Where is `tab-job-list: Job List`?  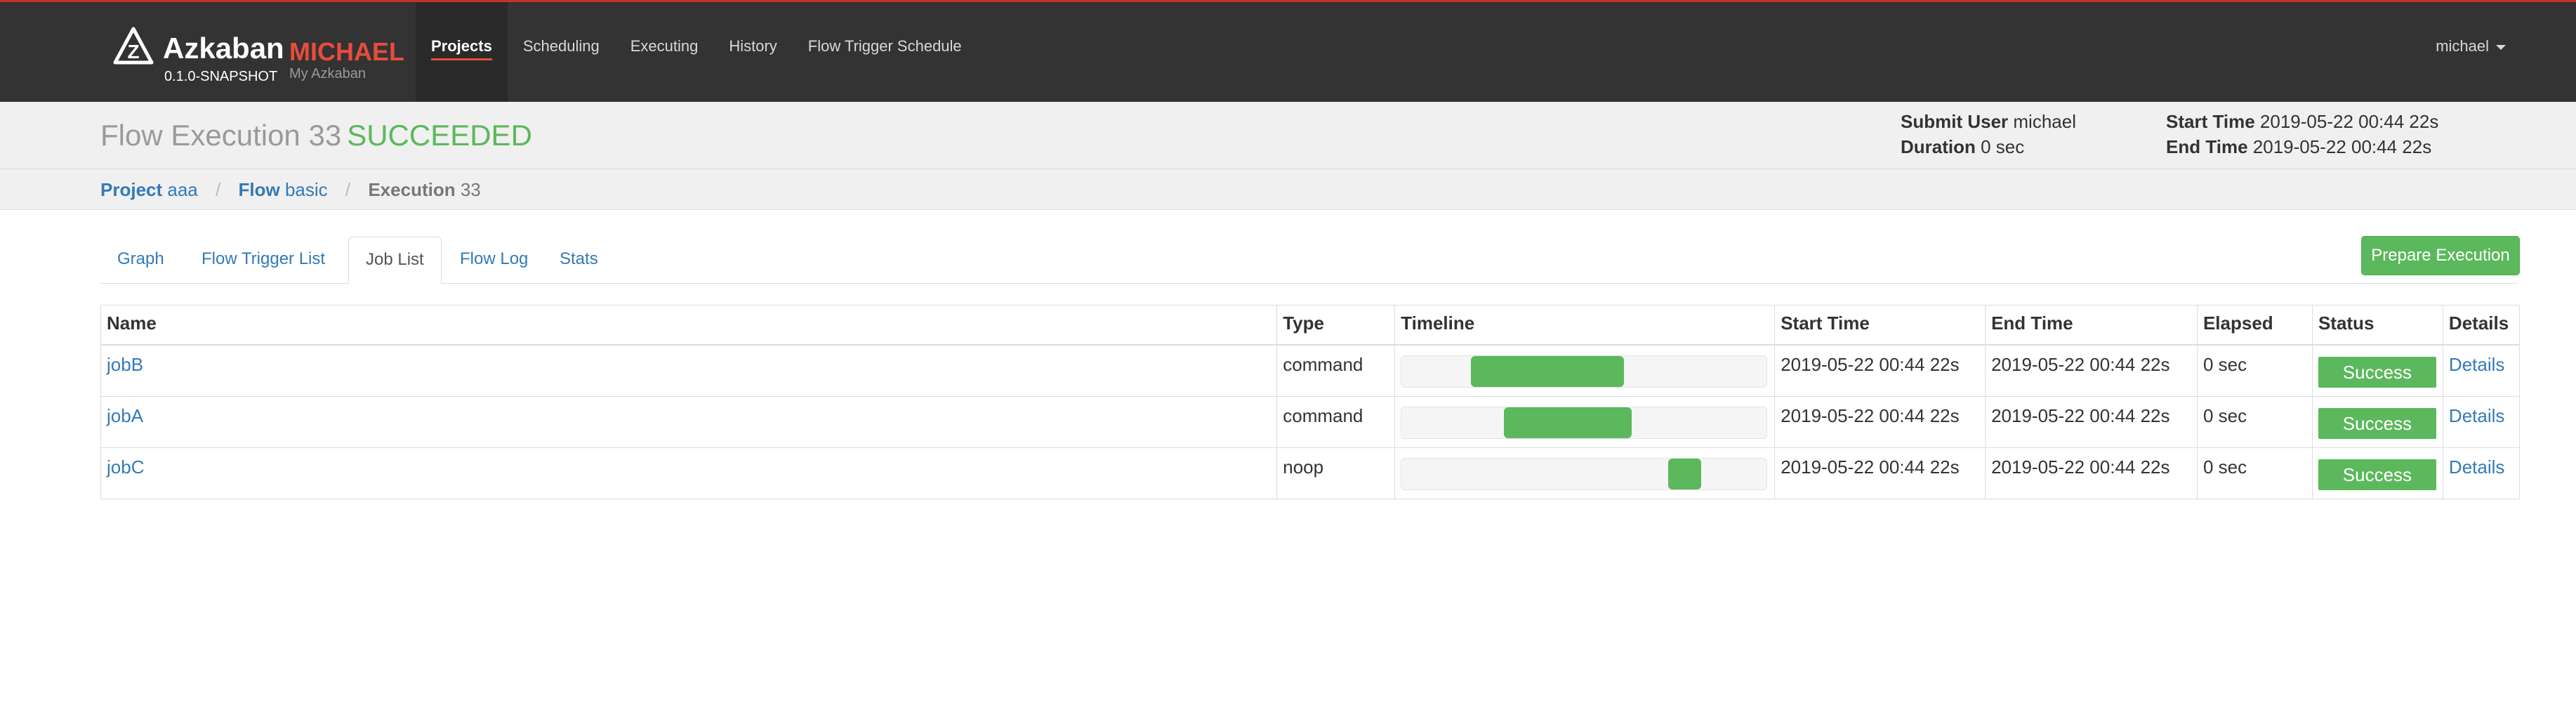
tab-job-list: Job List is located at coordinates (395, 260).